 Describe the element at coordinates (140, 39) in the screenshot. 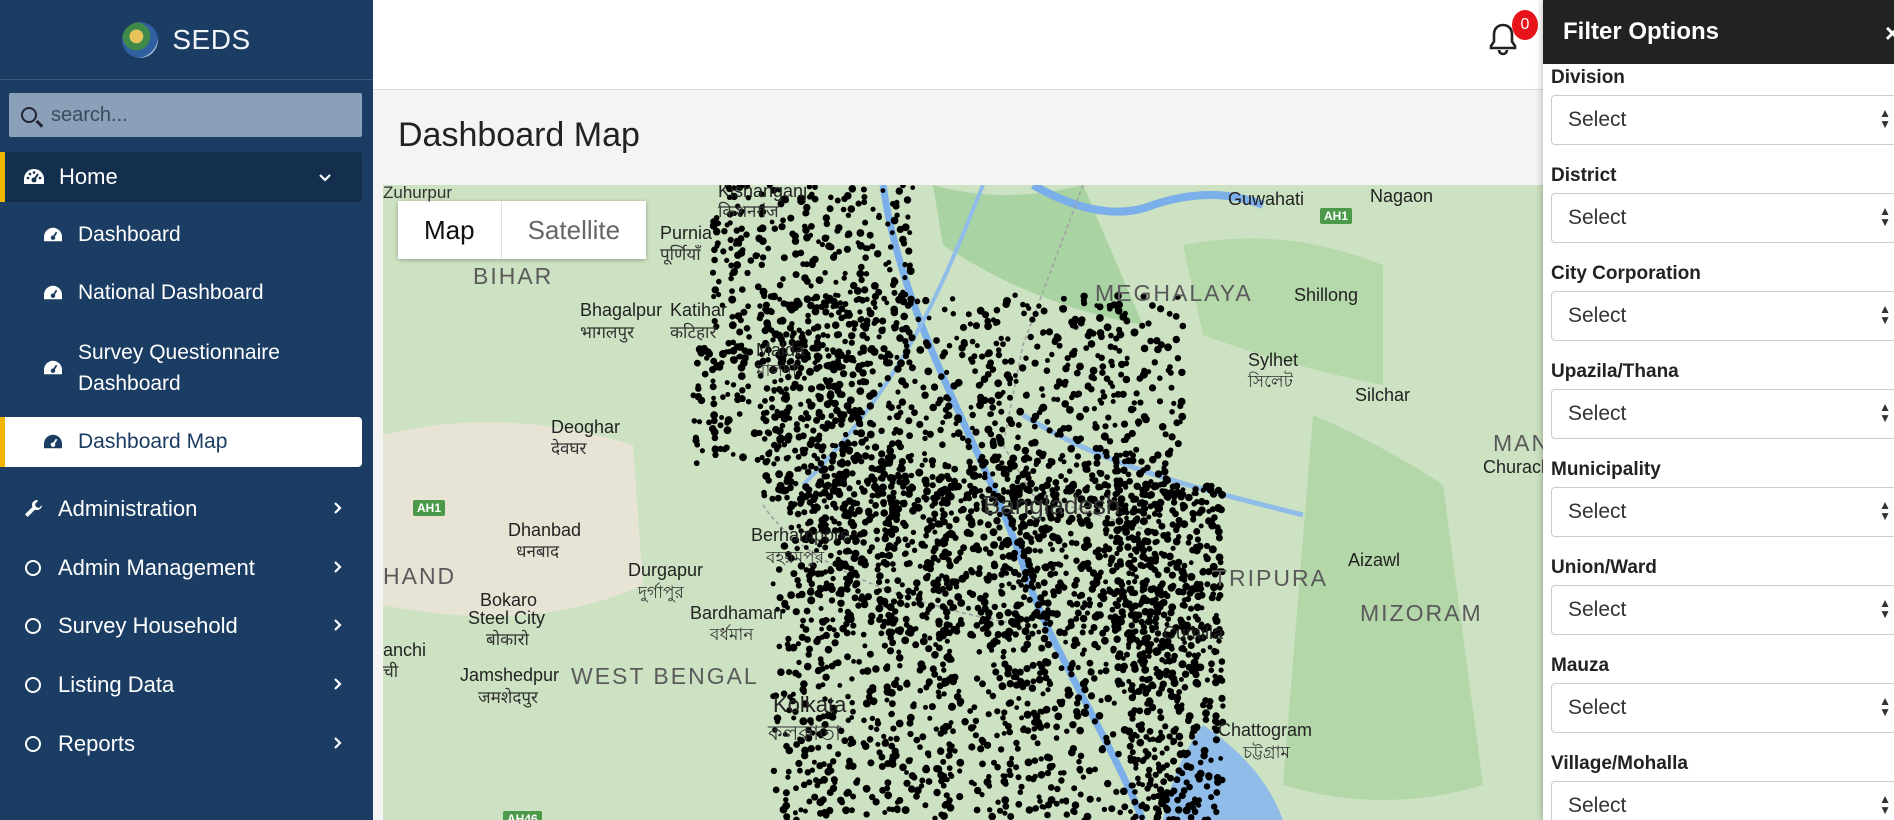

I see `logo` at that location.